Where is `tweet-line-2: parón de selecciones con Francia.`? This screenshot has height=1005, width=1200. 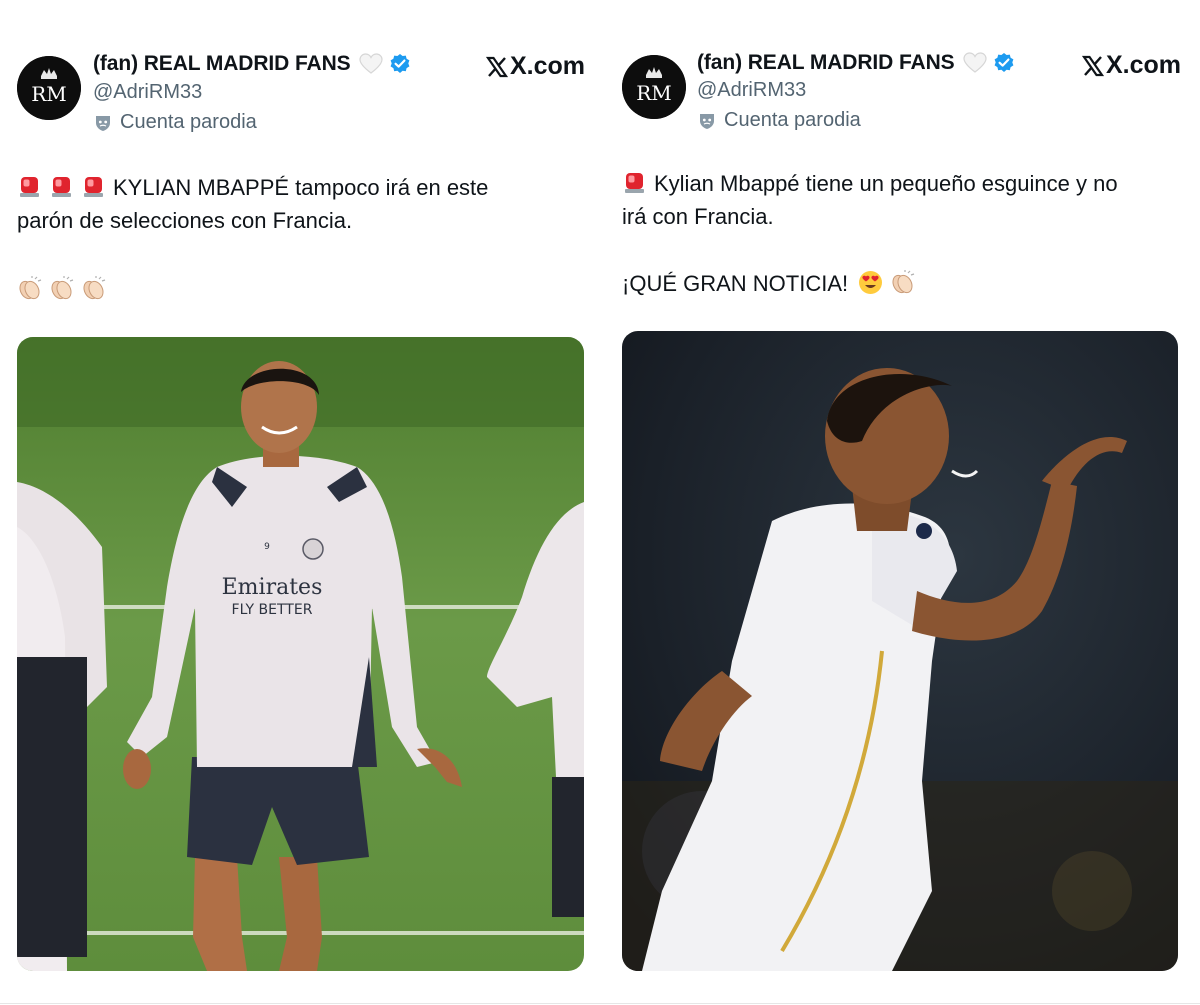 tweet-line-2: parón de selecciones con Francia. is located at coordinates (185, 220).